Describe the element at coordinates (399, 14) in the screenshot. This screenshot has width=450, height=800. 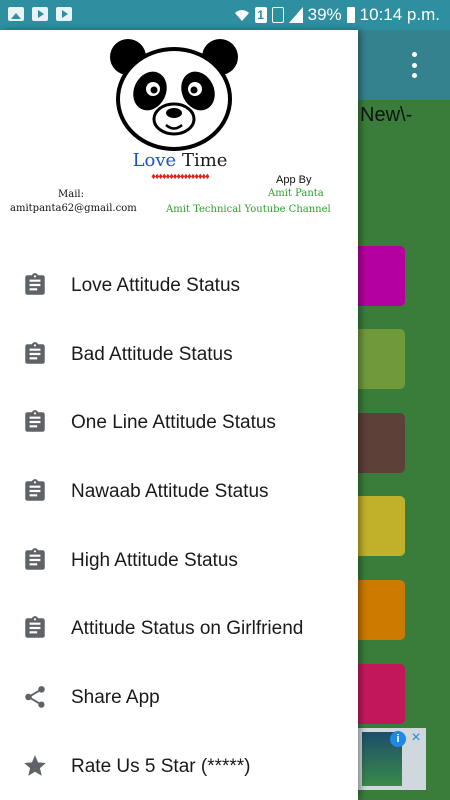
I see `clock: 10:14 p.m.` at that location.